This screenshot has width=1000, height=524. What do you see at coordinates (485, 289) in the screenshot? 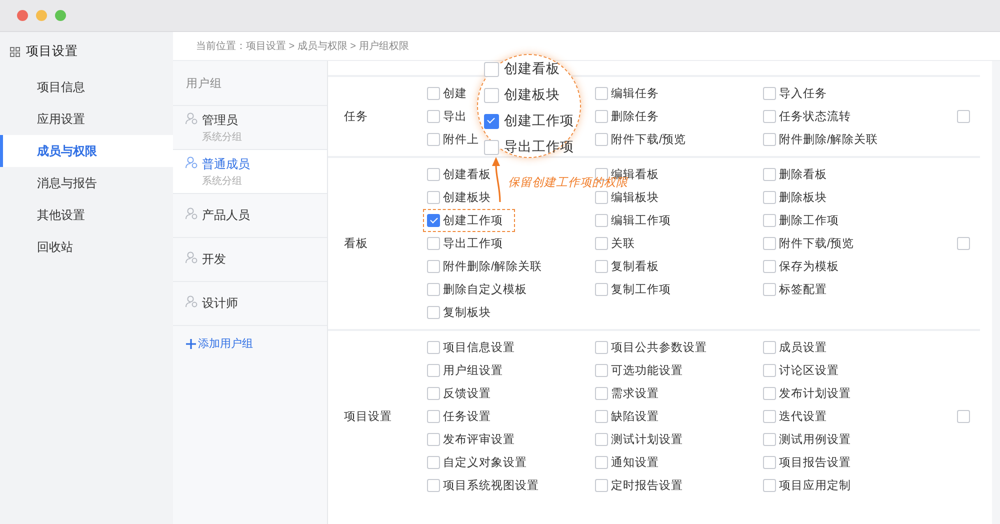
I see `permission-label: 删除自定义模板` at bounding box center [485, 289].